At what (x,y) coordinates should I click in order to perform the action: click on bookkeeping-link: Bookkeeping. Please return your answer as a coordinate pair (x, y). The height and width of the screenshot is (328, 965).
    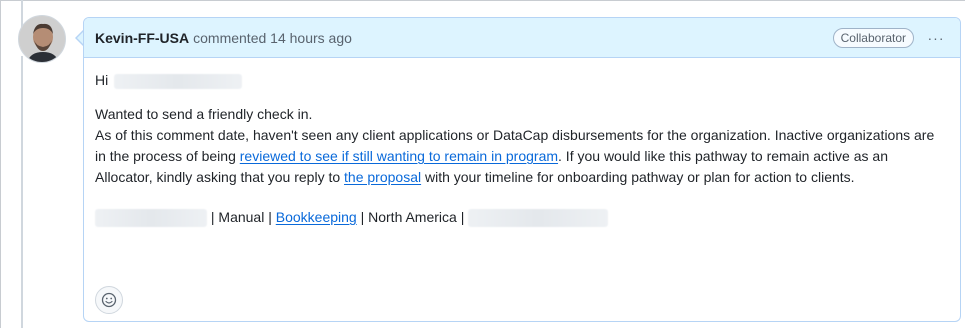
    Looking at the image, I should click on (316, 217).